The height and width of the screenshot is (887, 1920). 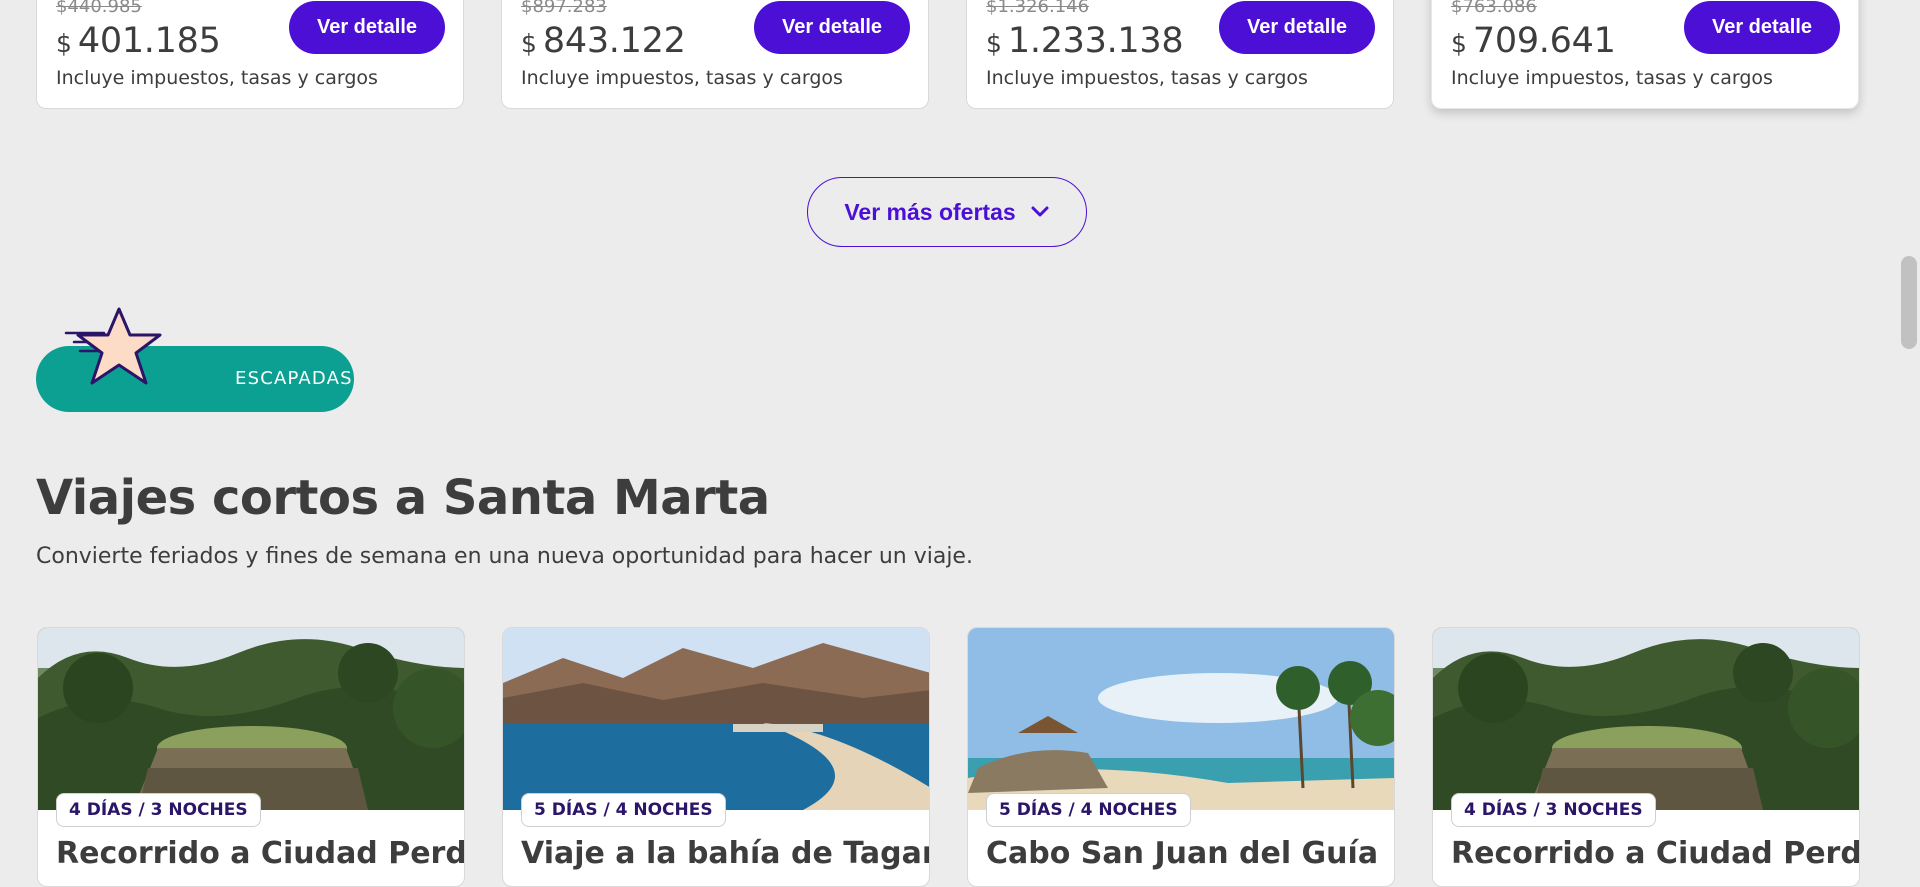 What do you see at coordinates (614, 41) in the screenshot?
I see `price-amount: 843.122` at bounding box center [614, 41].